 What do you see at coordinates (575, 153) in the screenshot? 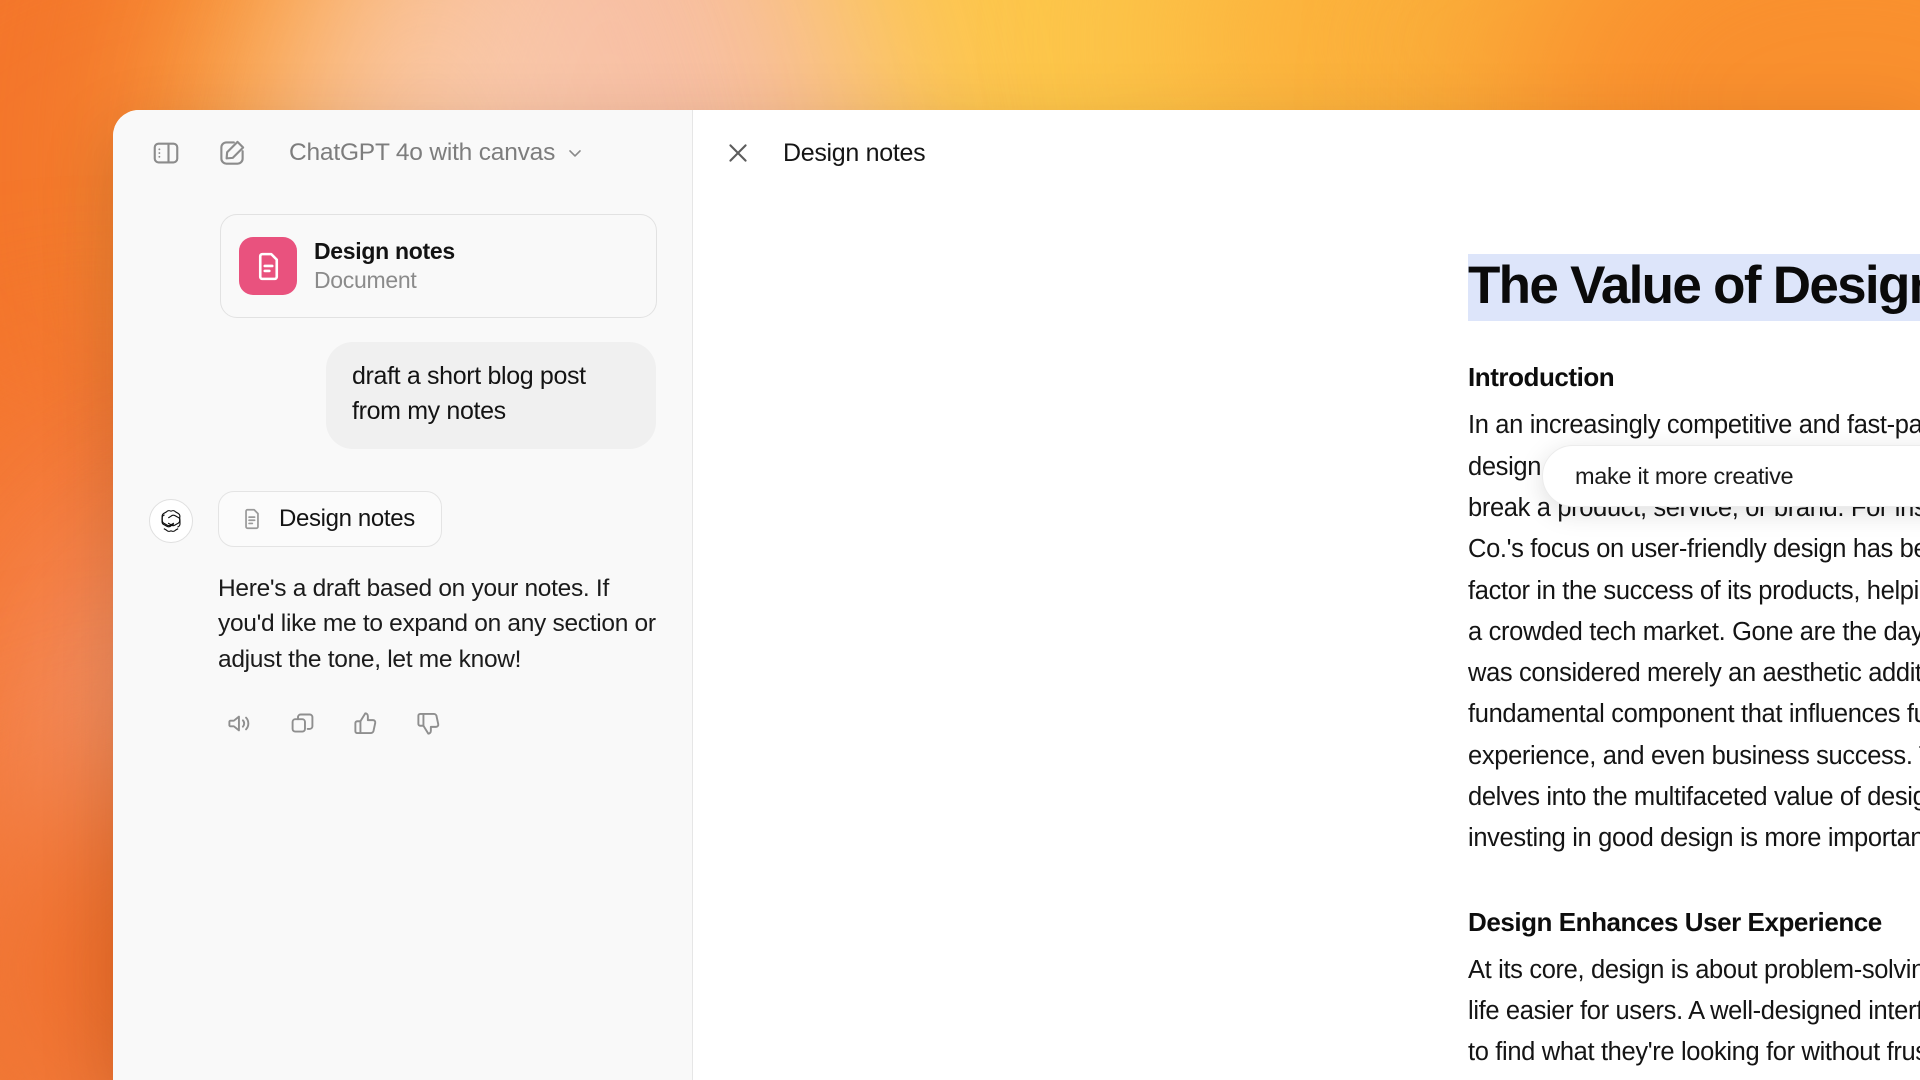
I see `chevron-down-icon` at bounding box center [575, 153].